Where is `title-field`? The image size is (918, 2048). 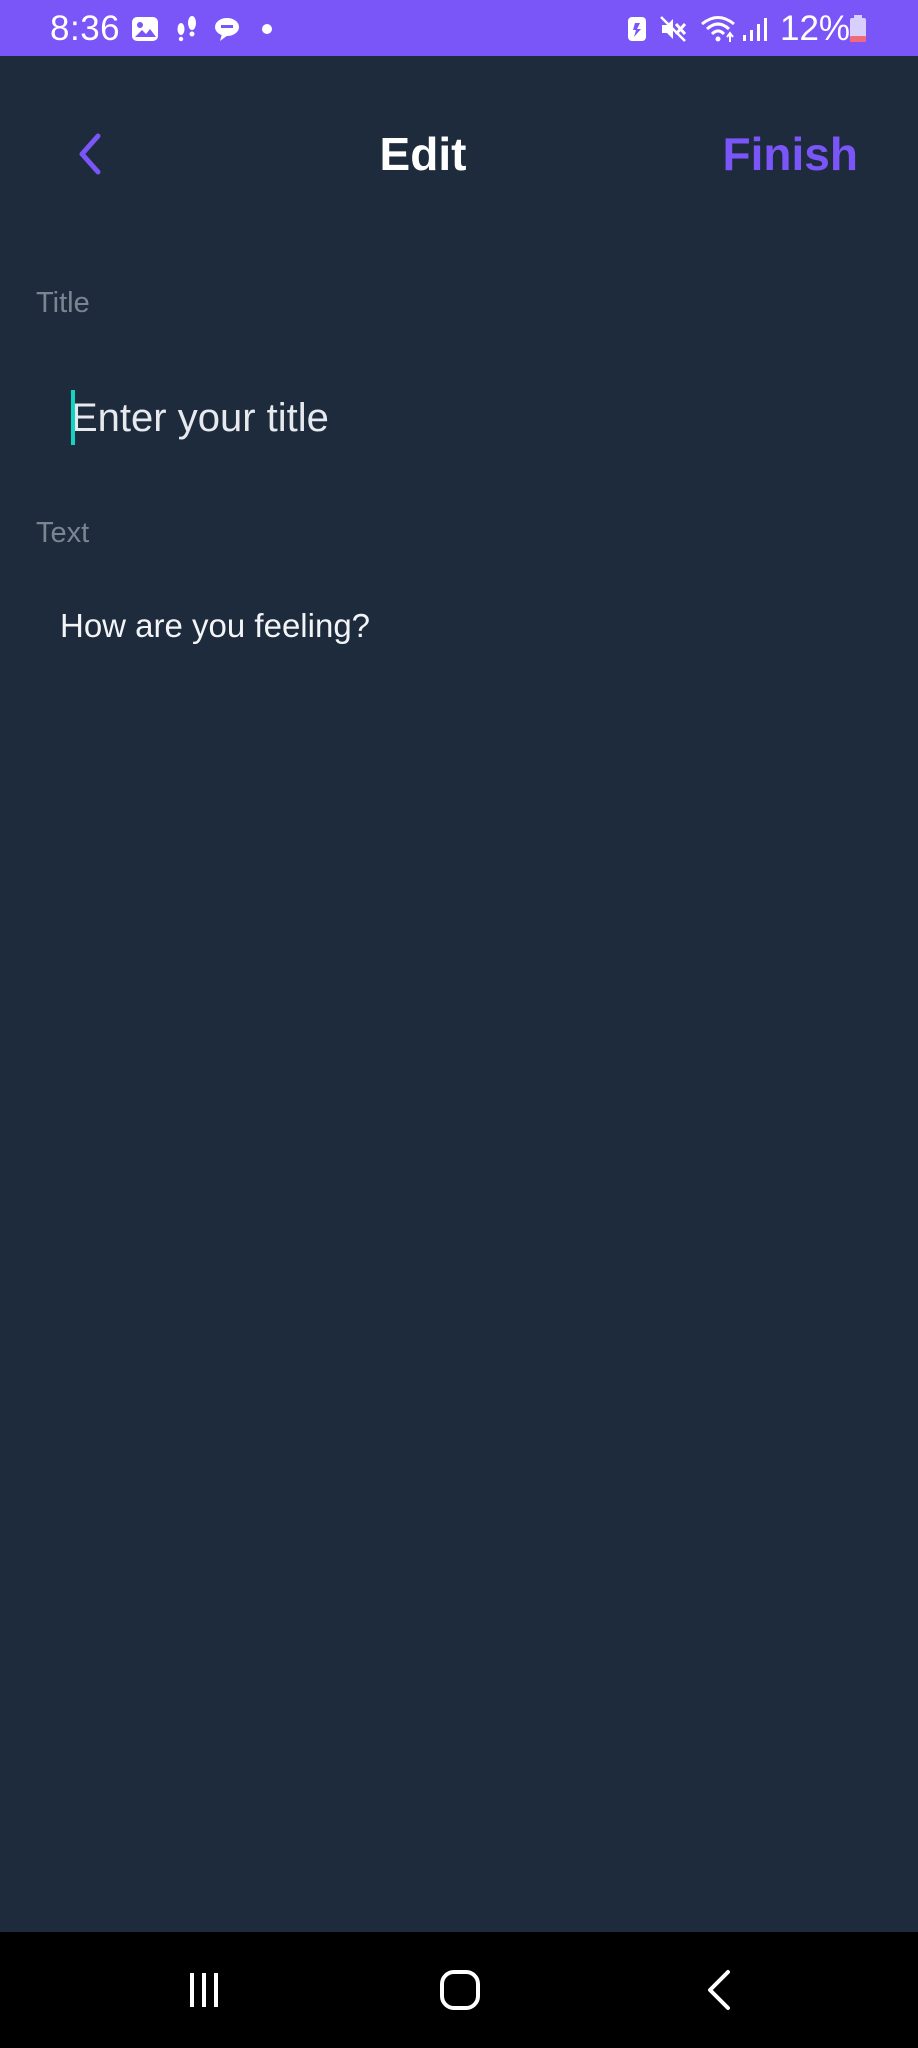
title-field is located at coordinates (470, 418).